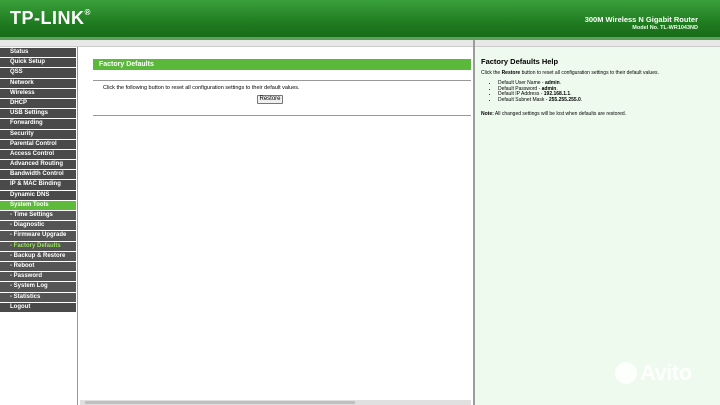 This screenshot has height=405, width=720. What do you see at coordinates (38, 287) in the screenshot?
I see `sidebar-item-system-log: - System Log` at bounding box center [38, 287].